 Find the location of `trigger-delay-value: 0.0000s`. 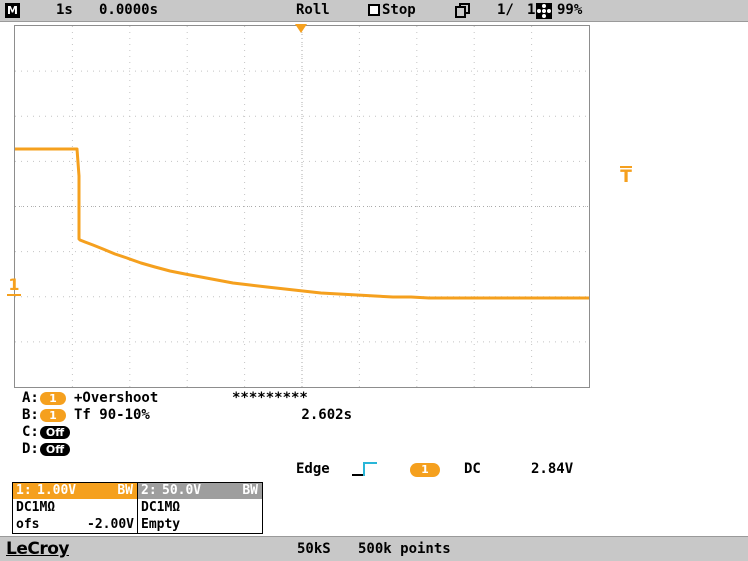

trigger-delay-value: 0.0000s is located at coordinates (128, 10).